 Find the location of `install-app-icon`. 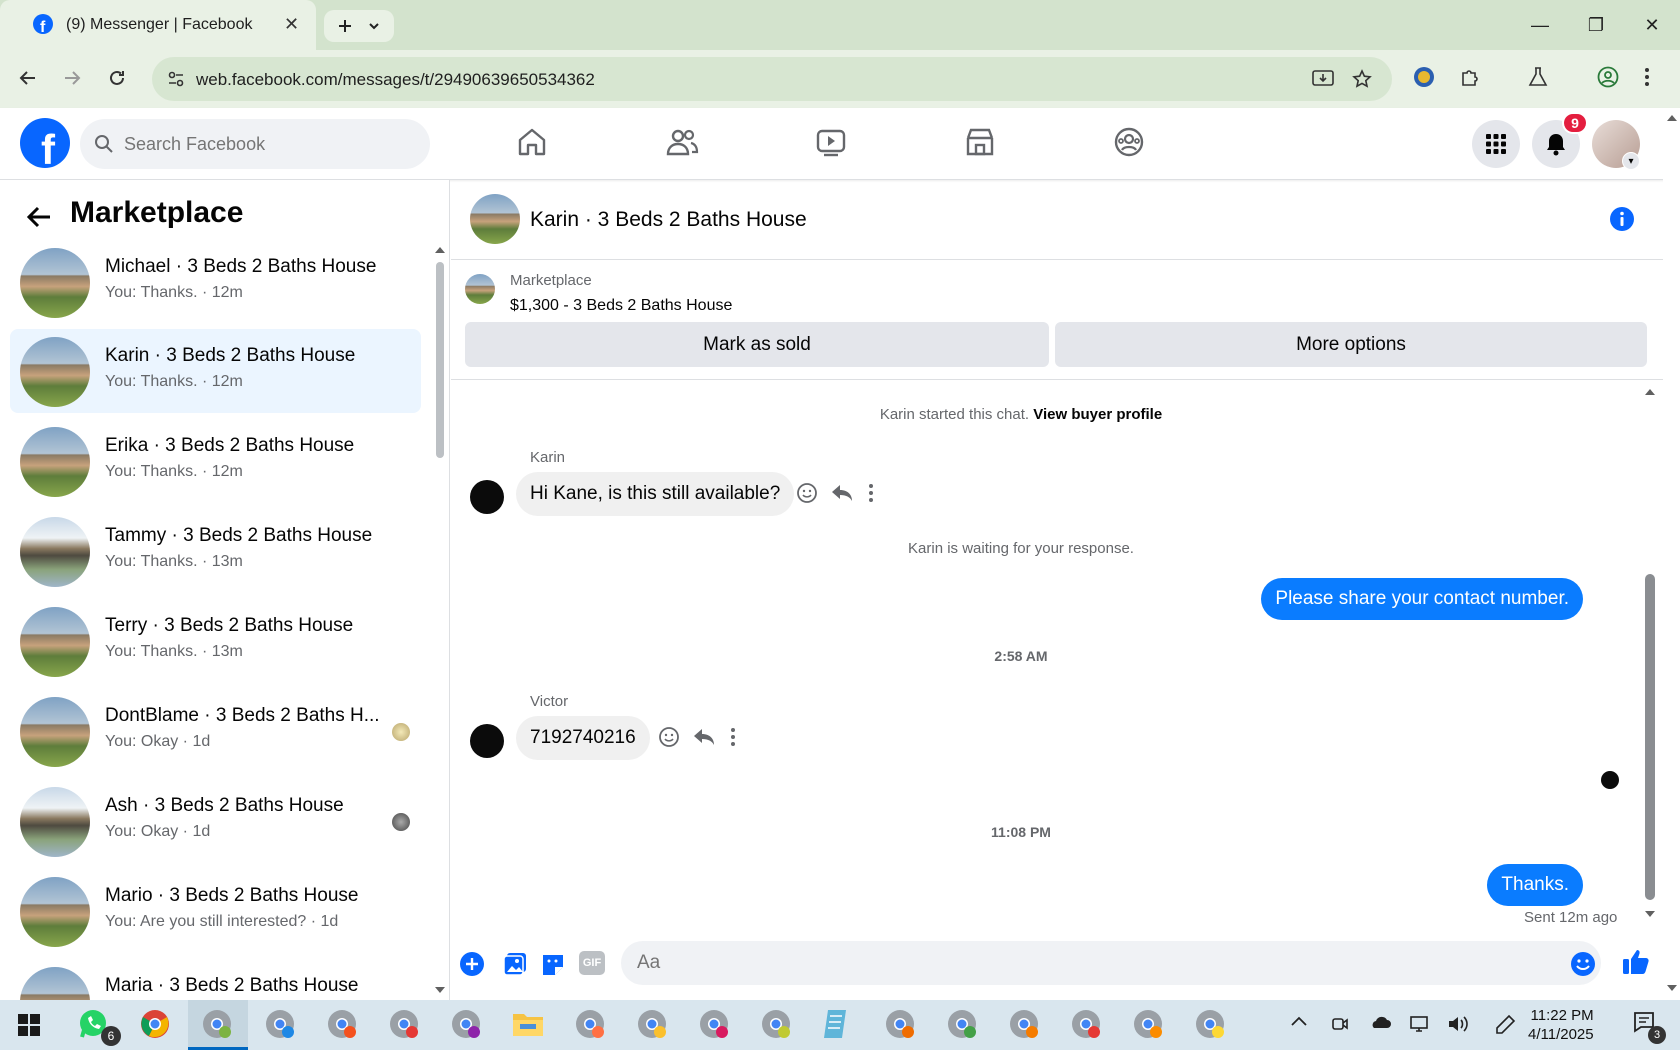

install-app-icon is located at coordinates (1323, 79).